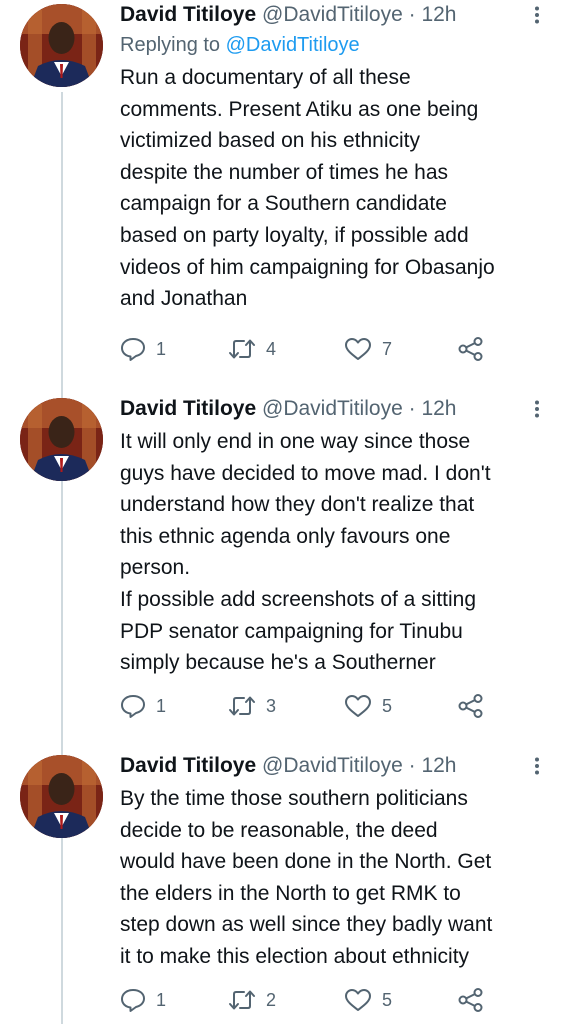 The width and height of the screenshot is (562, 1024). Describe the element at coordinates (305, 473) in the screenshot. I see `text-line: guys have decided to move mad. I don't` at that location.